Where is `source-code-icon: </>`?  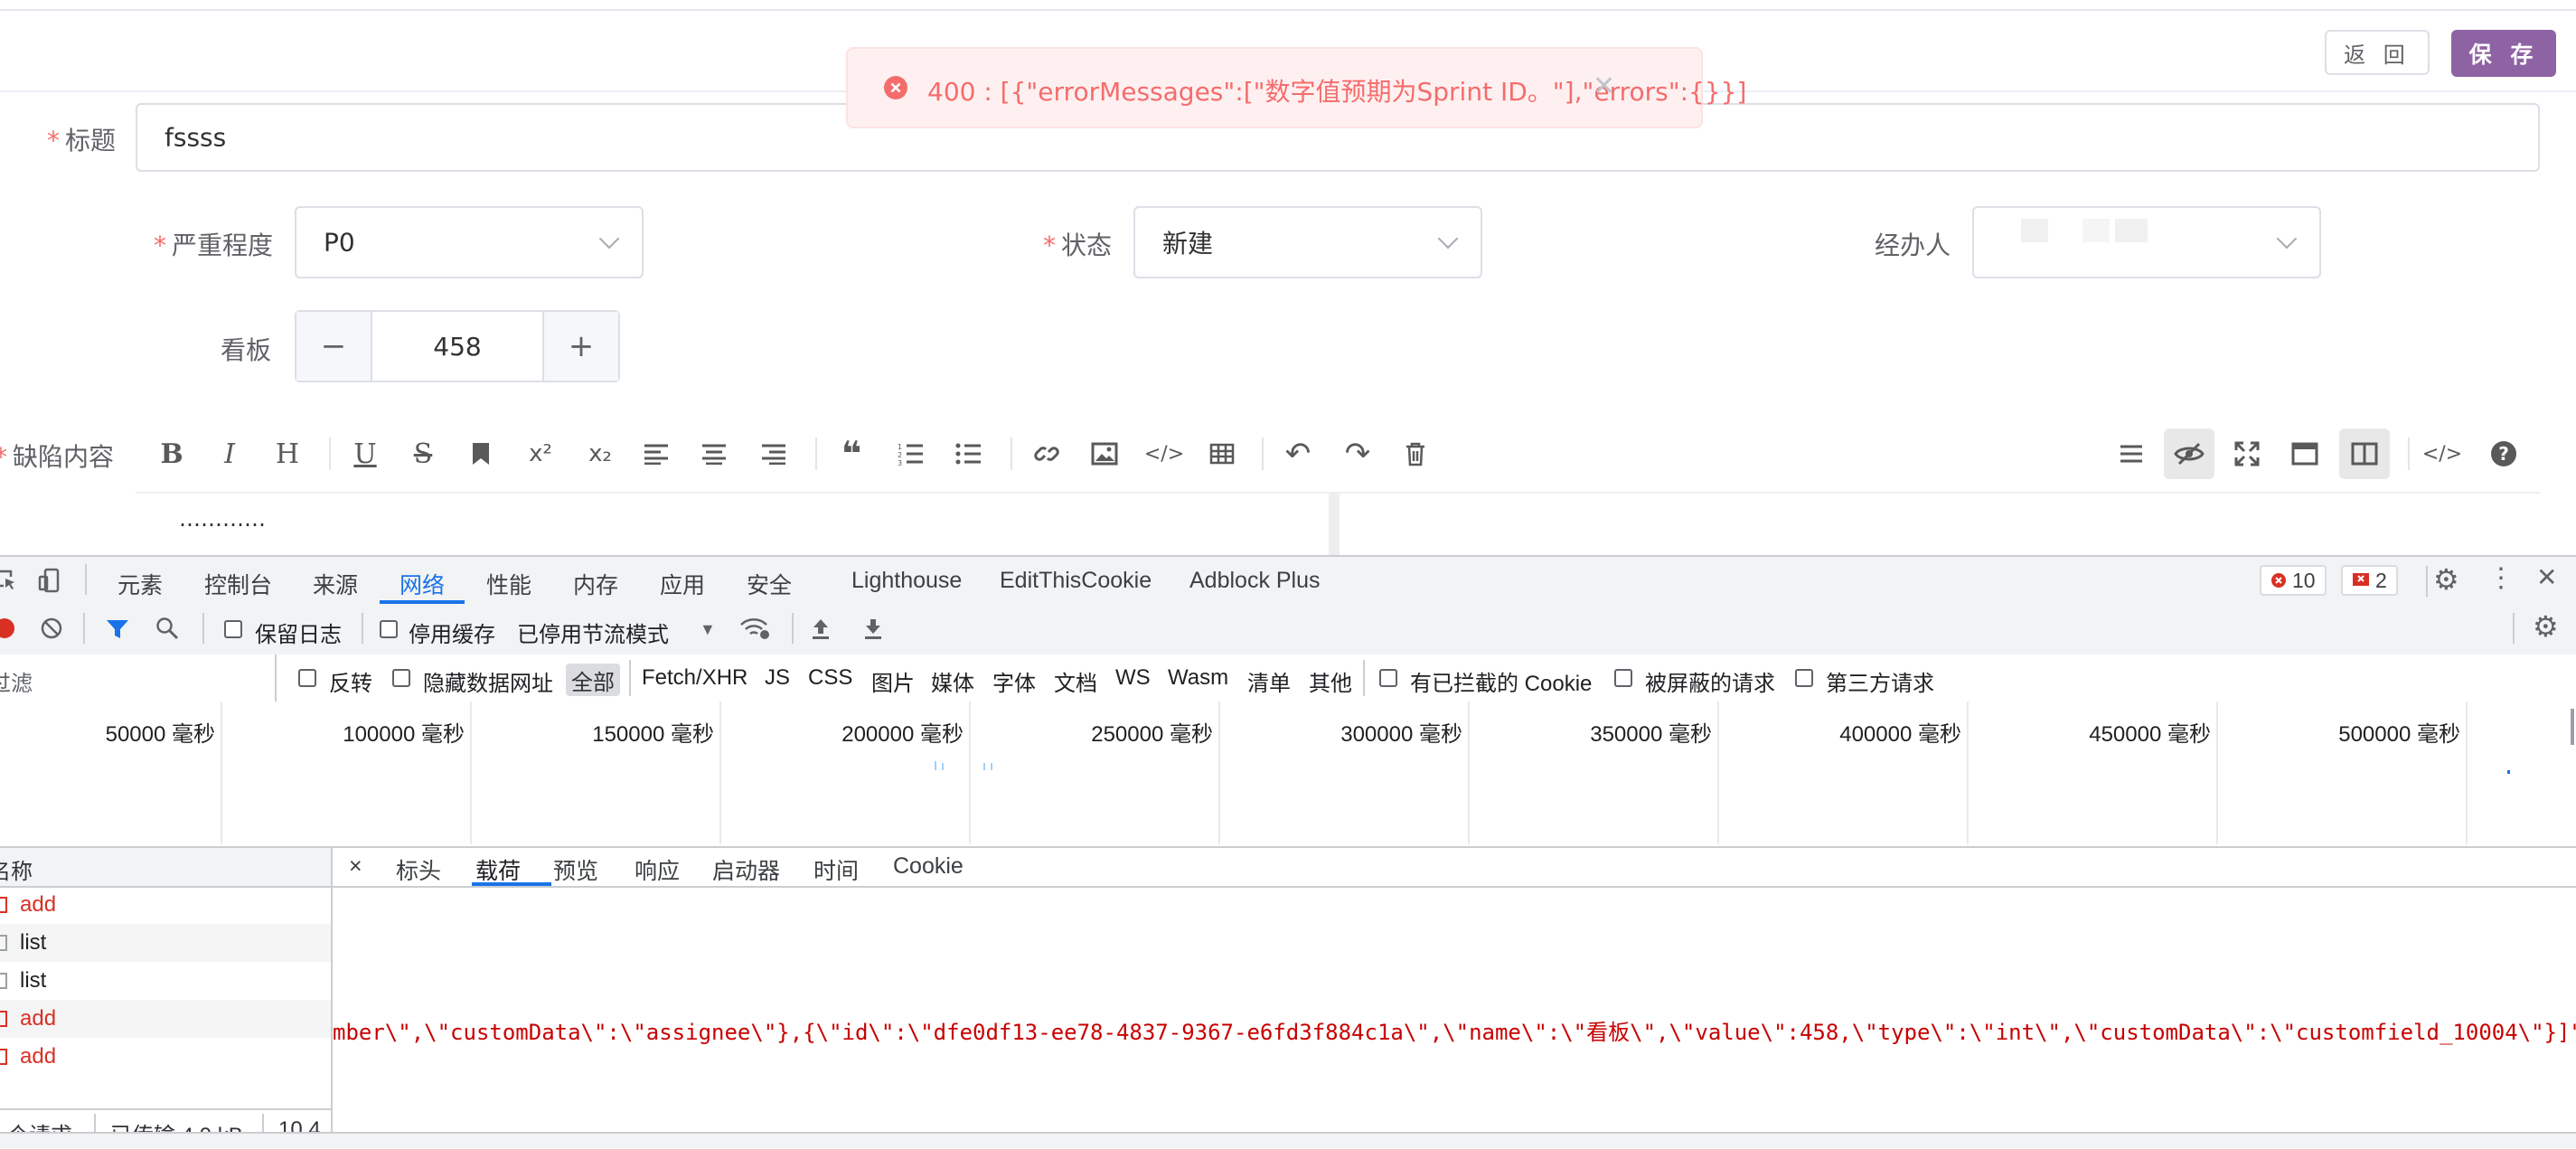 source-code-icon: </> is located at coordinates (2442, 454).